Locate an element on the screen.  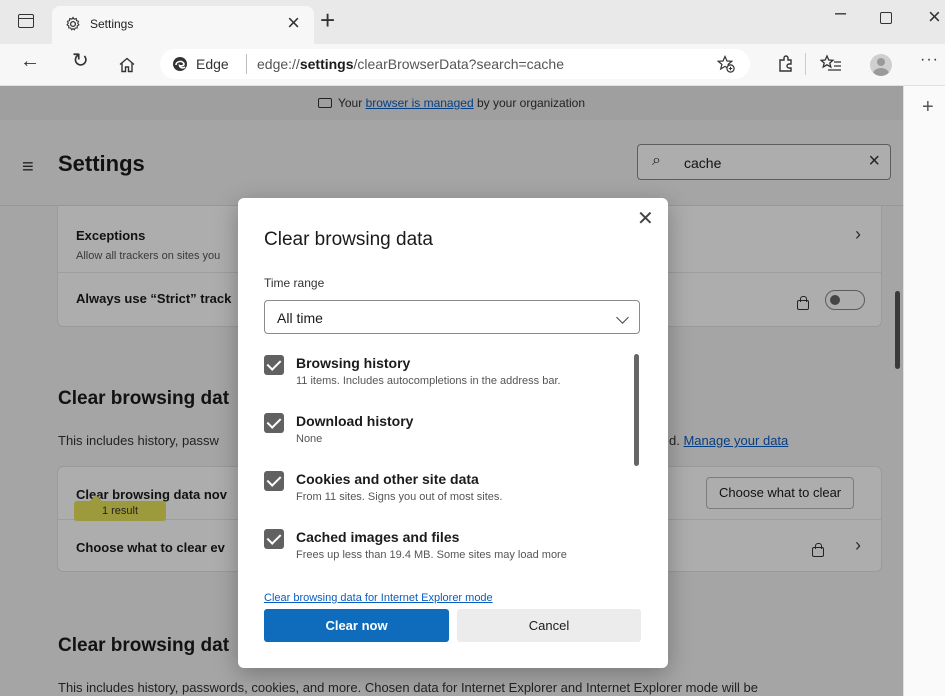
profile-avatar is located at coordinates (881, 65).